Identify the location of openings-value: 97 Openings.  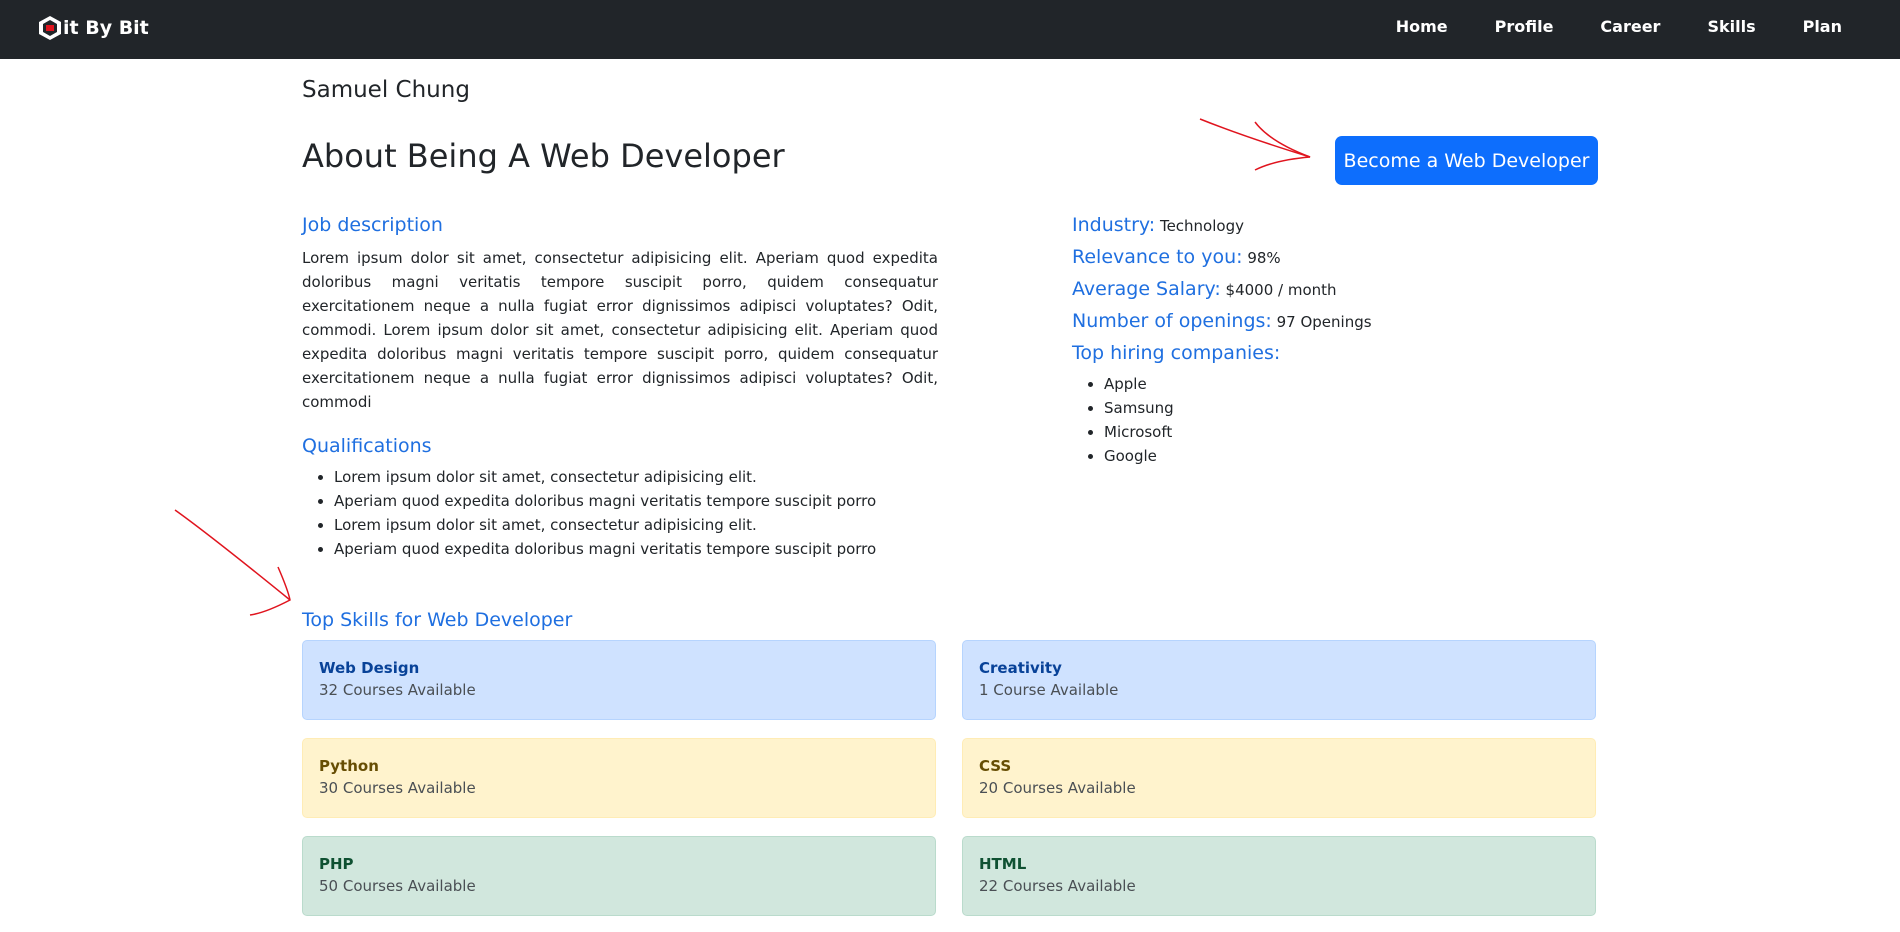
(1324, 322).